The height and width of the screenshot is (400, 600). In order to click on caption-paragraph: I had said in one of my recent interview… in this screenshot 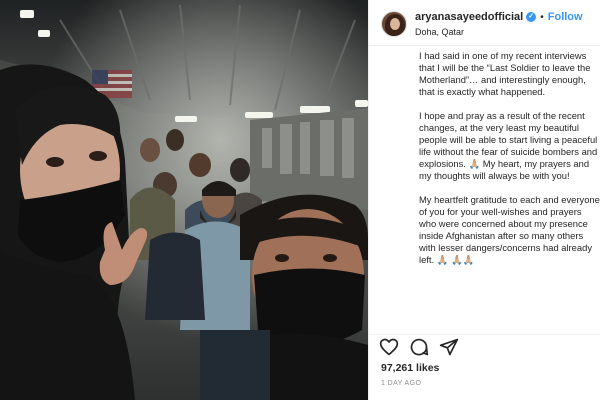, I will do `click(506, 73)`.